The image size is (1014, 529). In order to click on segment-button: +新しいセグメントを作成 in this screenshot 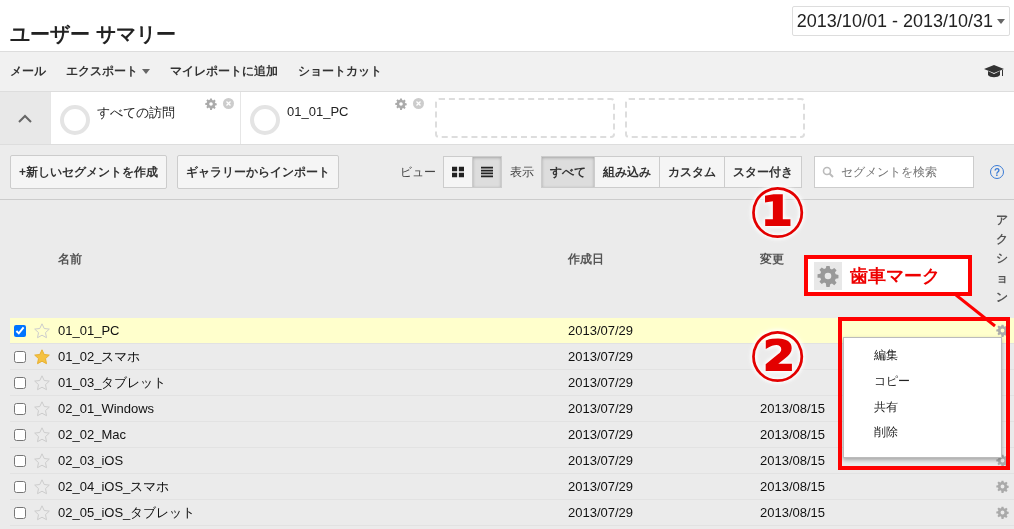, I will do `click(88, 172)`.